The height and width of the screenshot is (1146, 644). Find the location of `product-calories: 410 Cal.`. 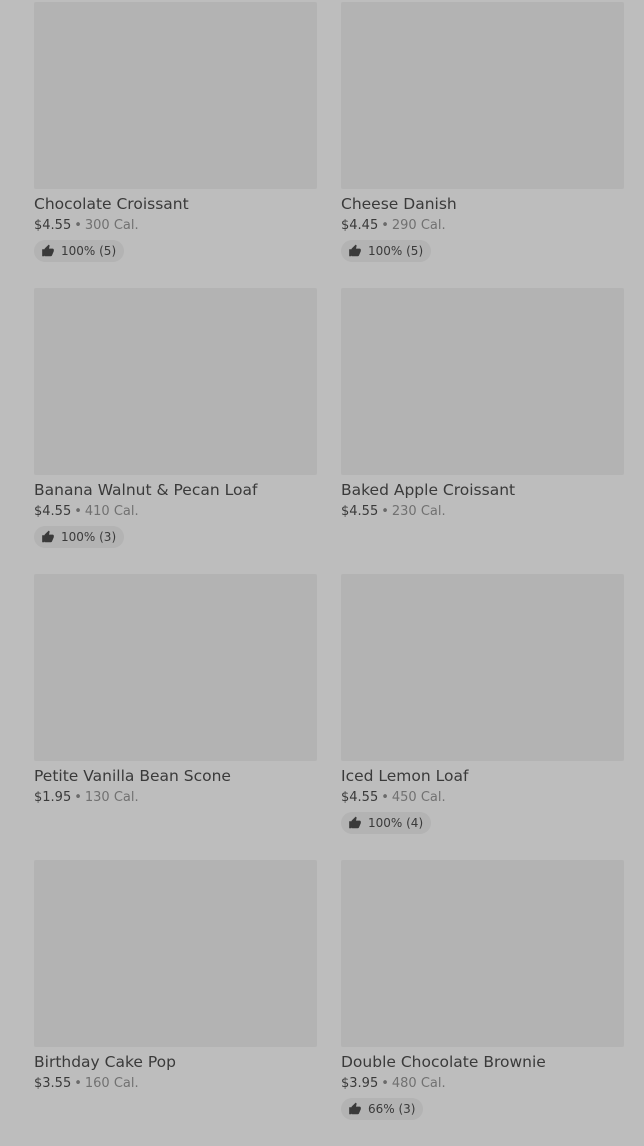

product-calories: 410 Cal. is located at coordinates (111, 511).